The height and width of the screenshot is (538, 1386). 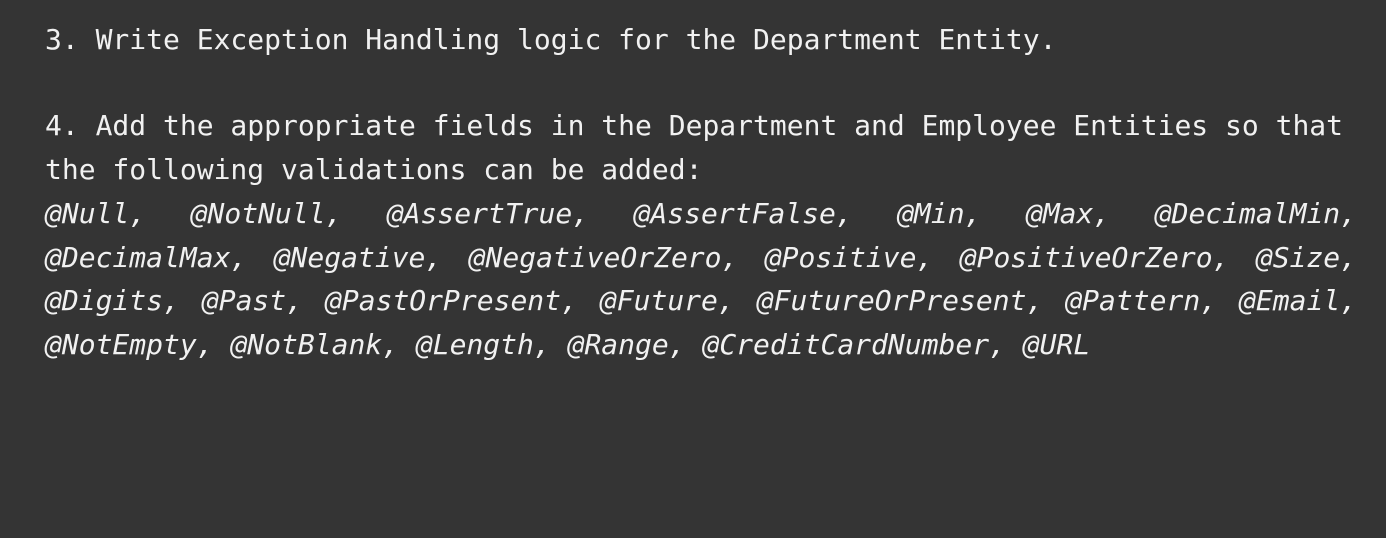 I want to click on annotation-credit-card-number: @CreditCardNumber,, so click(x=854, y=344).